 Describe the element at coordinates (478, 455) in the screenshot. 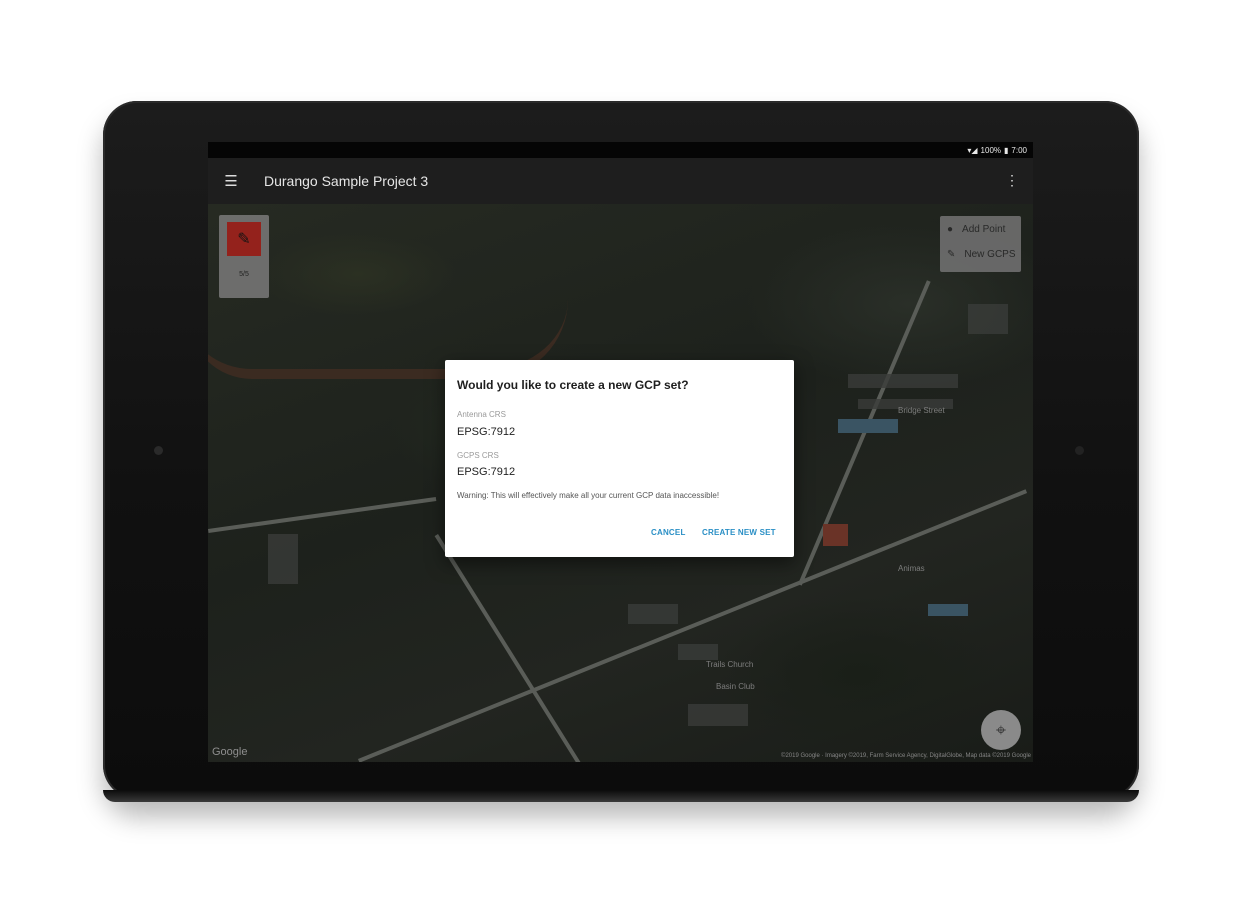

I see `gcps-crs-label: GCPS CRS` at that location.